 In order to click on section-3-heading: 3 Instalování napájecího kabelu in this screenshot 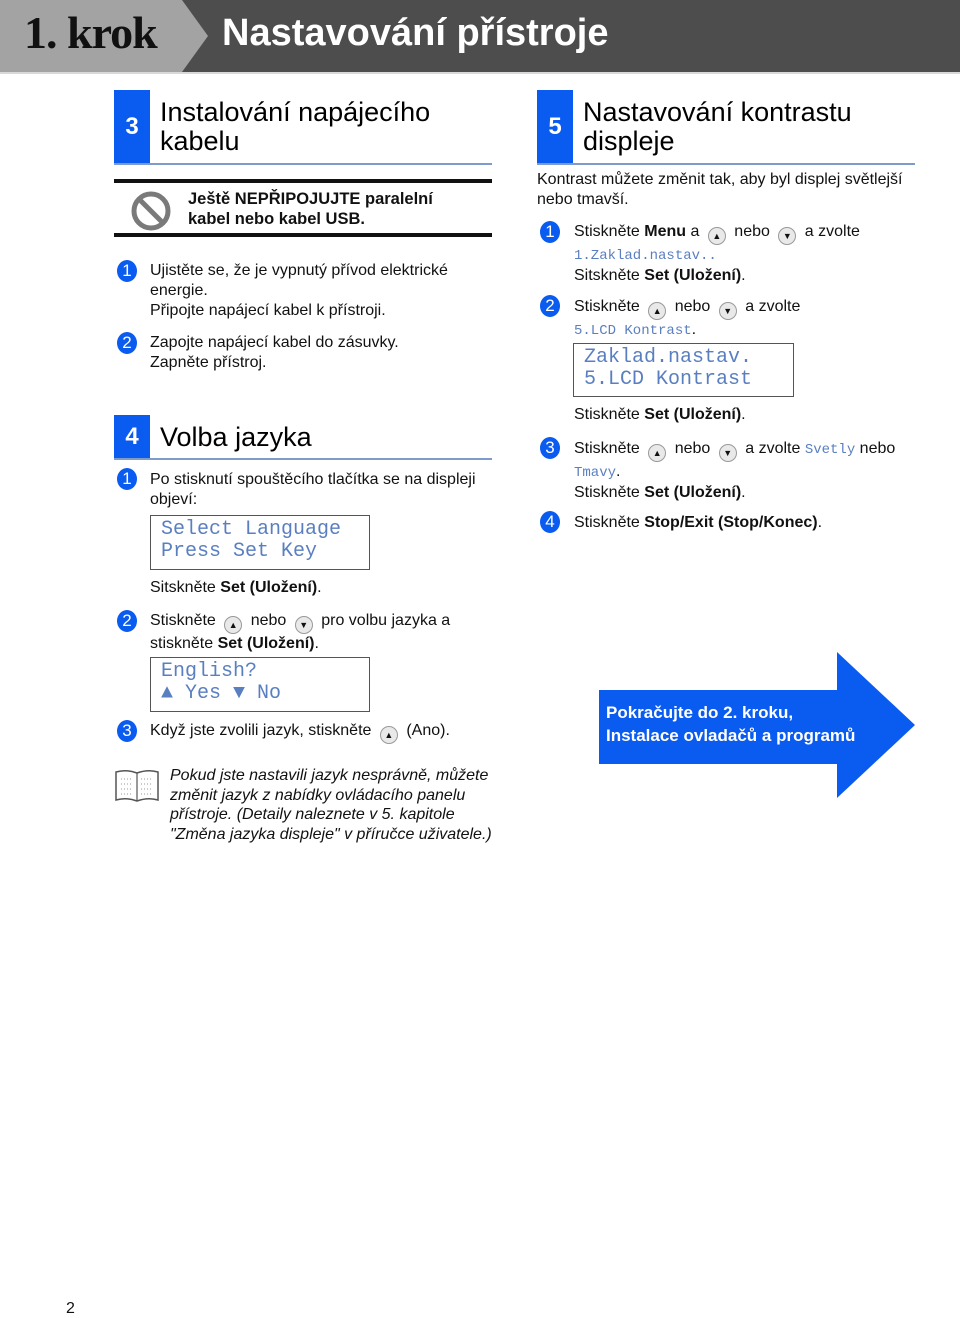, I will do `click(272, 127)`.